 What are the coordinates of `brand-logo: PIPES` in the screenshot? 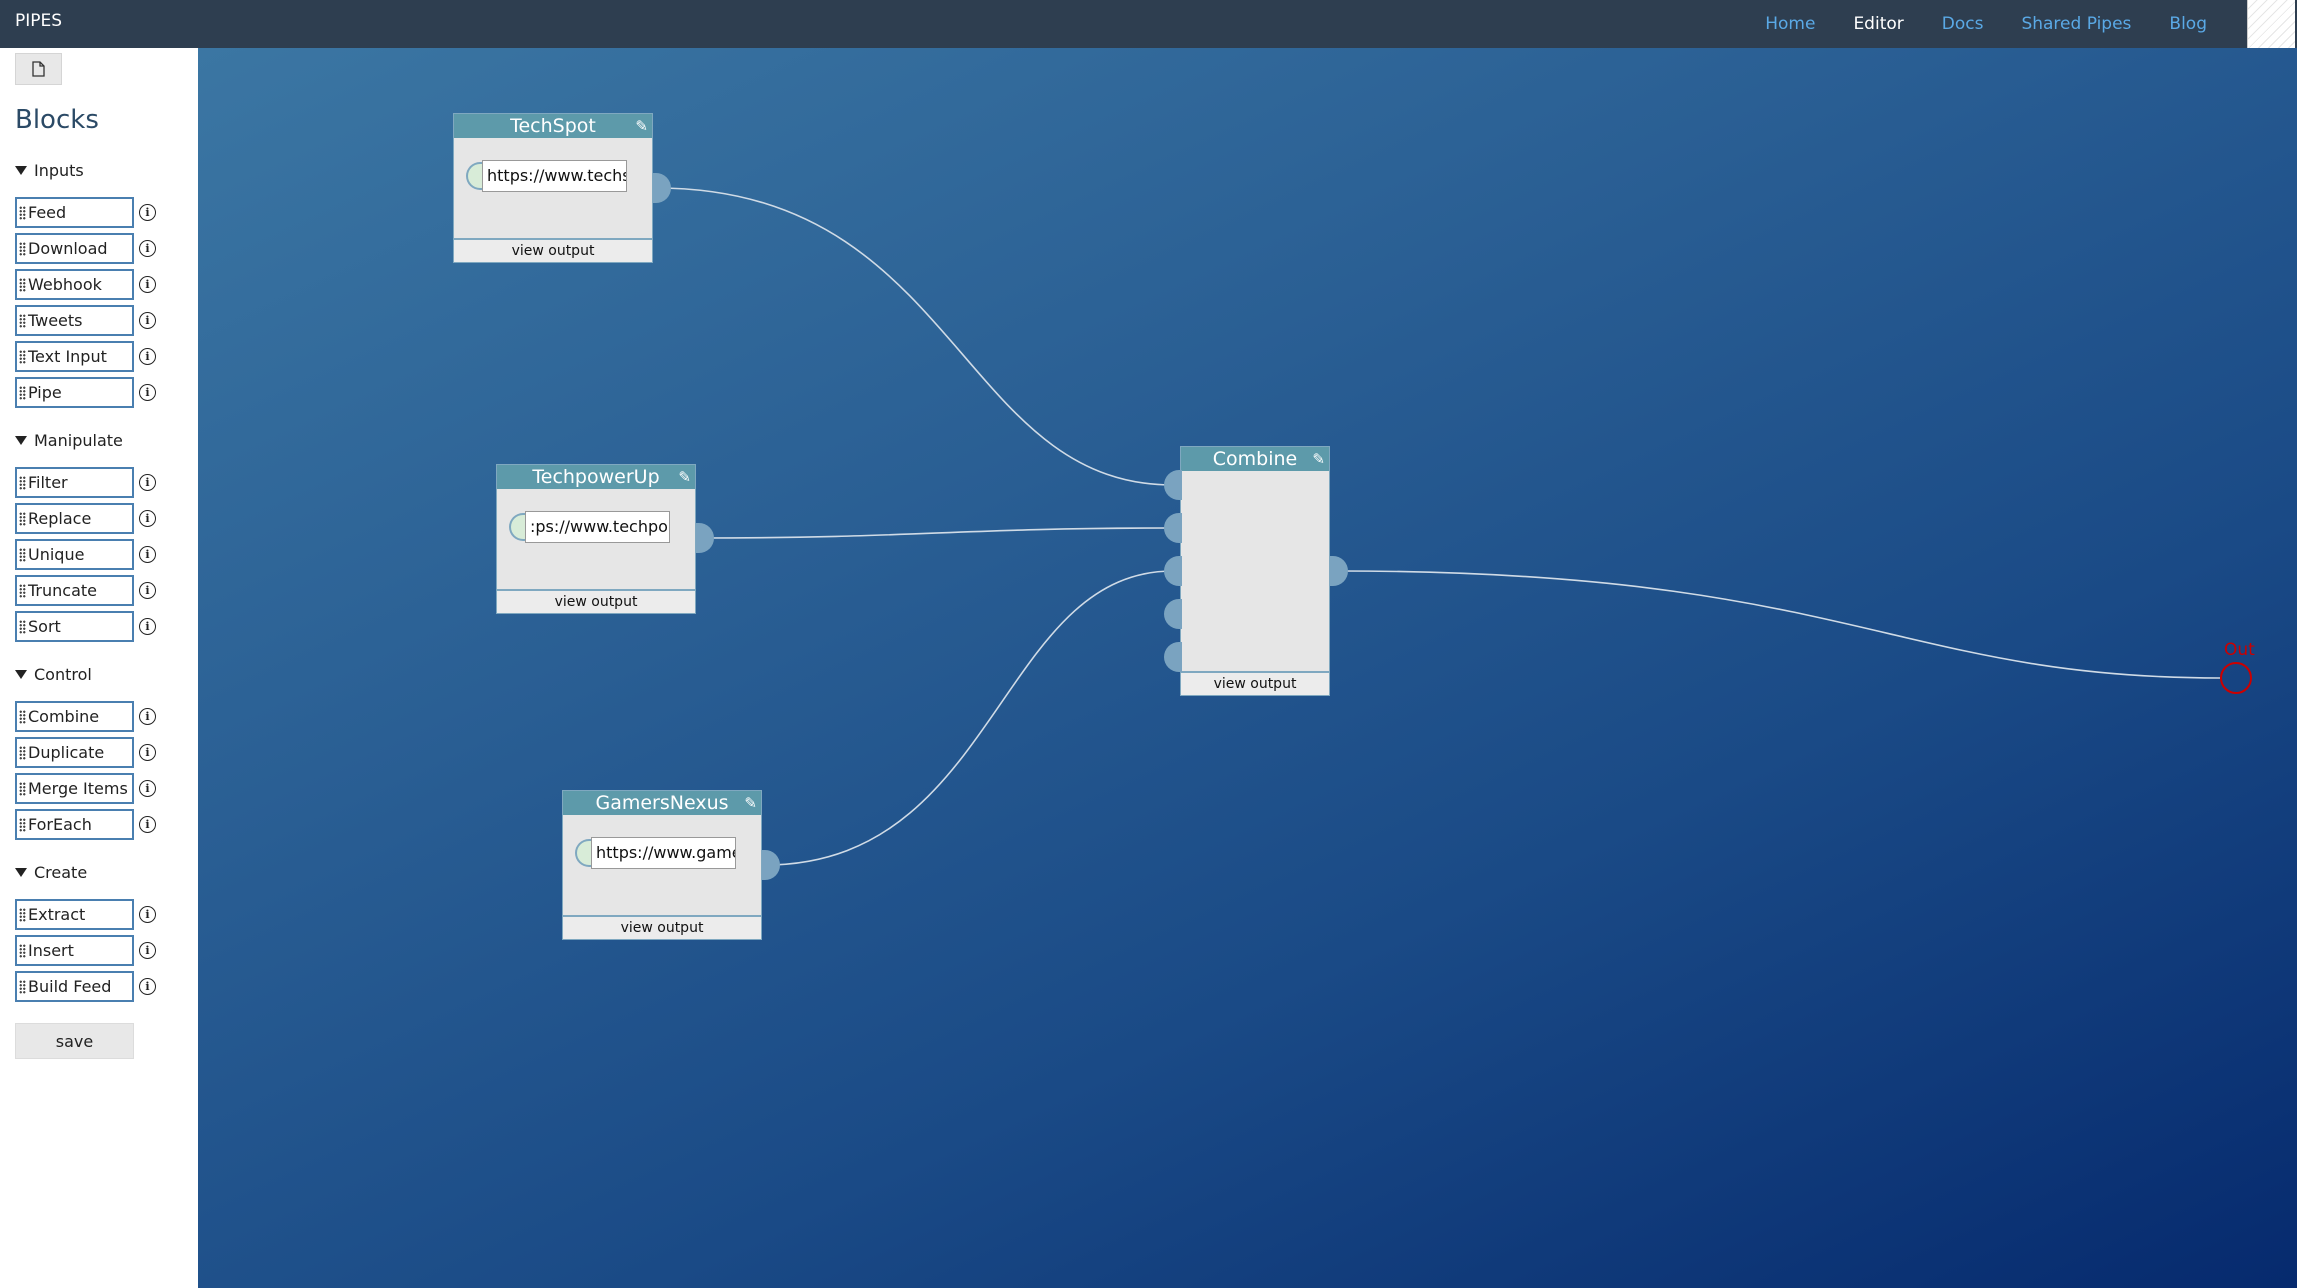 It's located at (38, 21).